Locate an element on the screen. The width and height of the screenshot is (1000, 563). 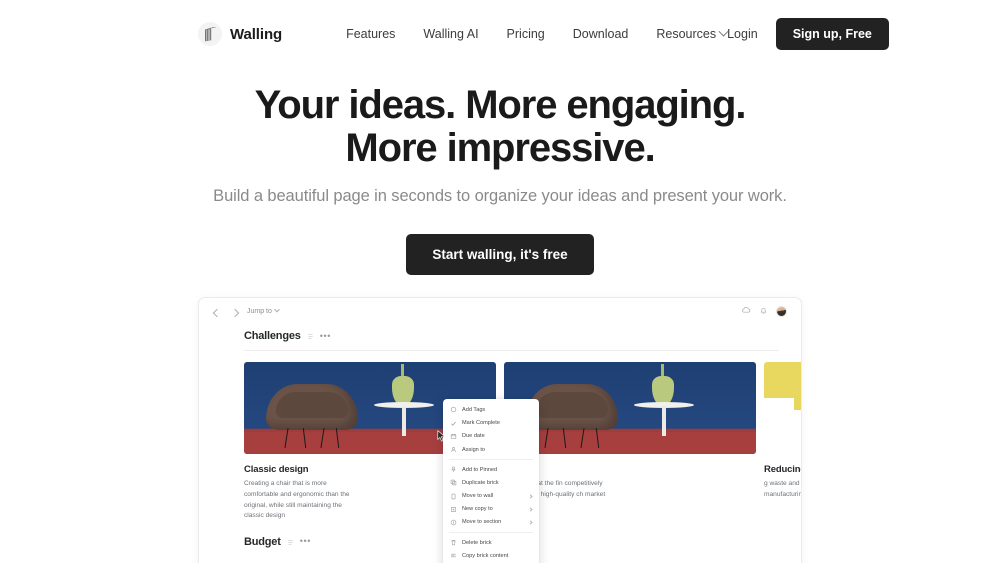
app-topbar-actions is located at coordinates (764, 311).